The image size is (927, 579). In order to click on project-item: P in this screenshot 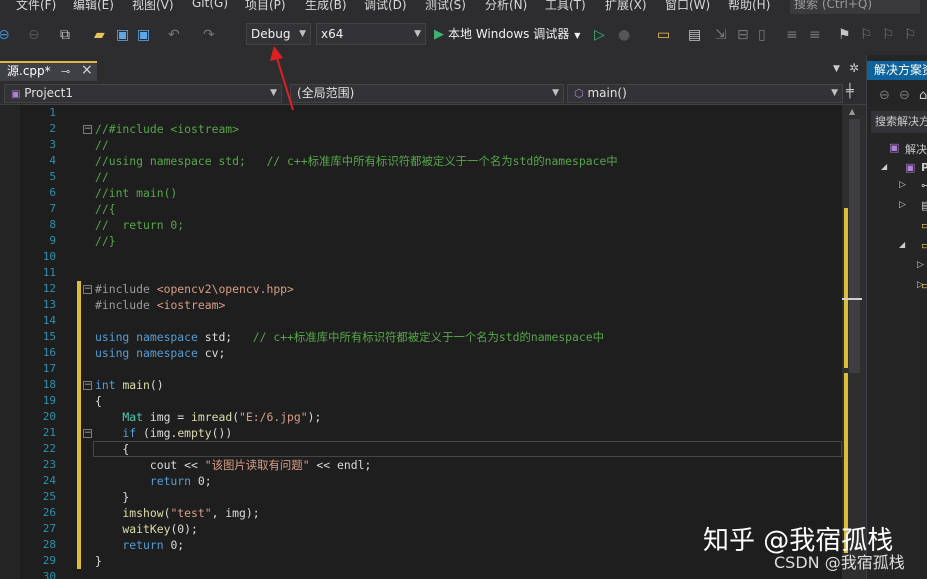, I will do `click(924, 167)`.